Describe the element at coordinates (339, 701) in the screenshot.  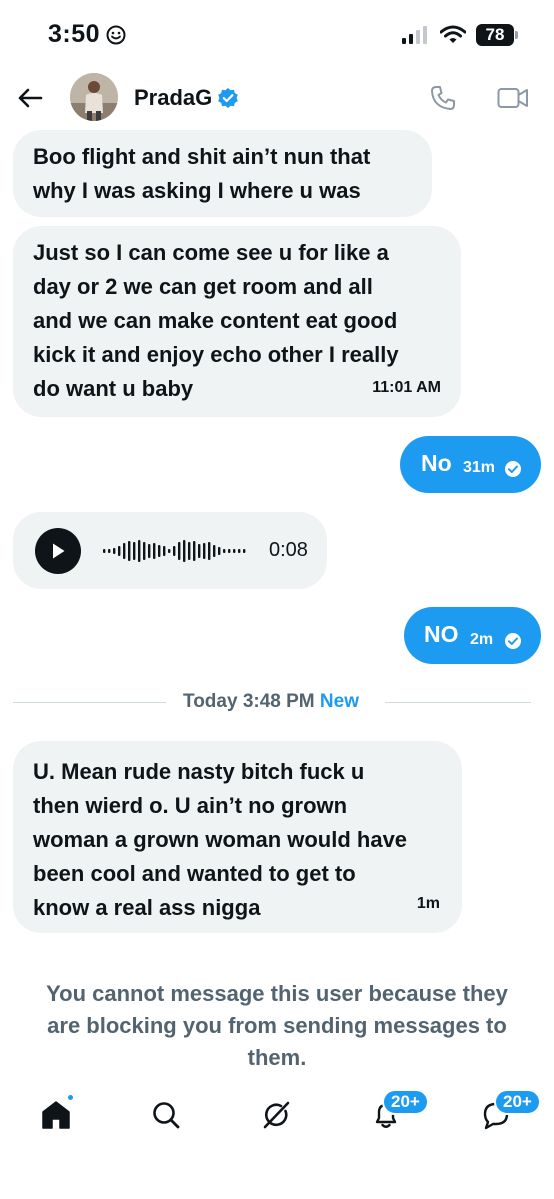
I see `new-label: New` at that location.